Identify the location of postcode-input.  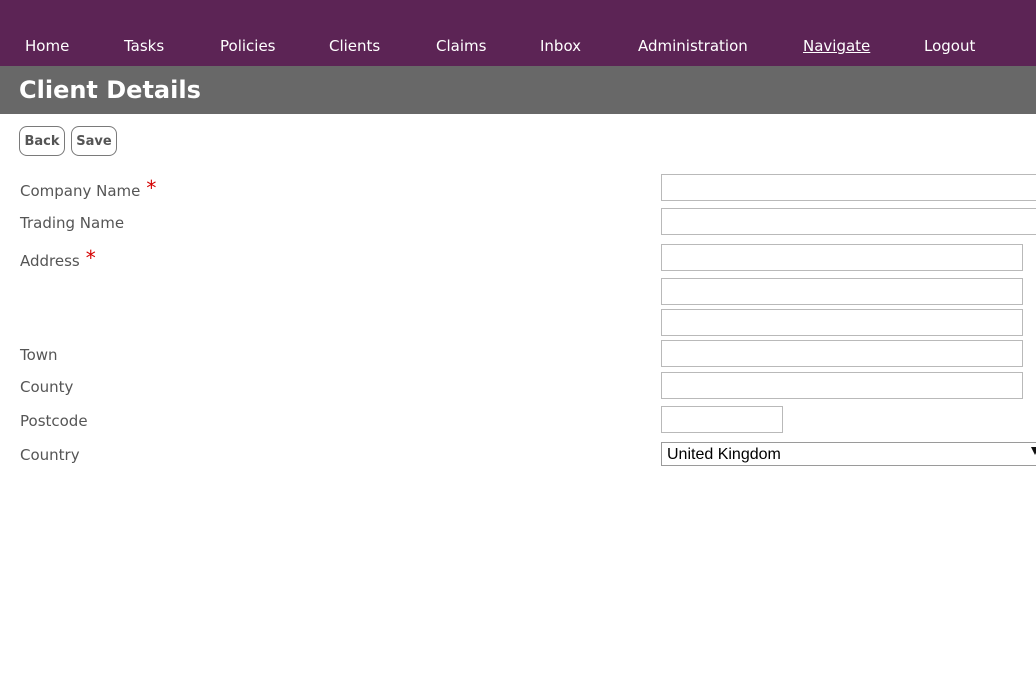
(722, 419).